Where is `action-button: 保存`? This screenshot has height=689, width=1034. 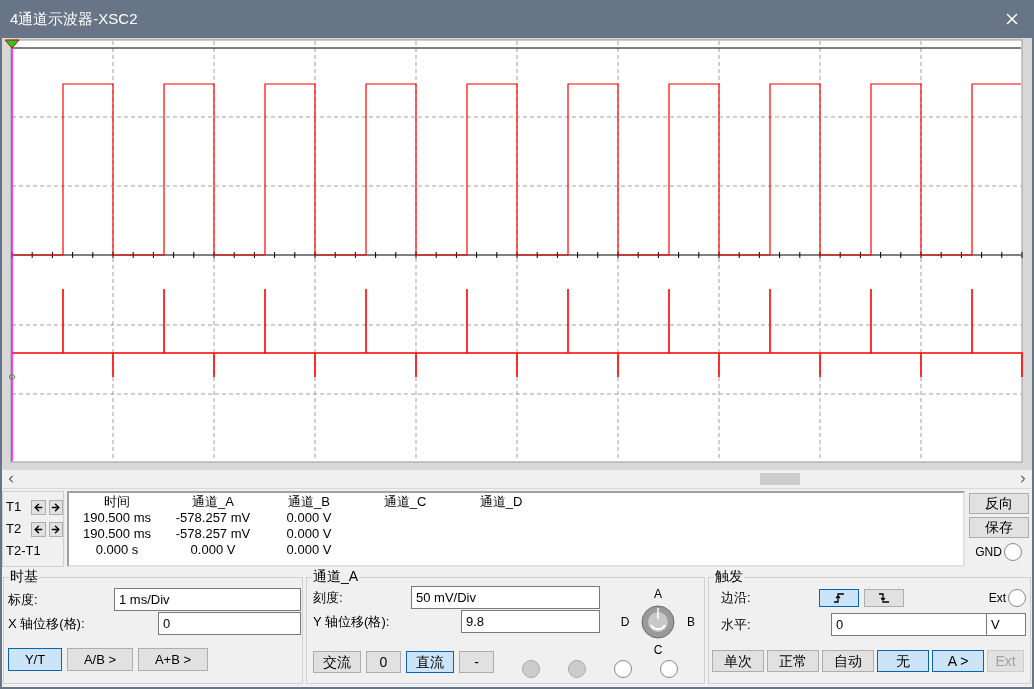 action-button: 保存 is located at coordinates (998, 527).